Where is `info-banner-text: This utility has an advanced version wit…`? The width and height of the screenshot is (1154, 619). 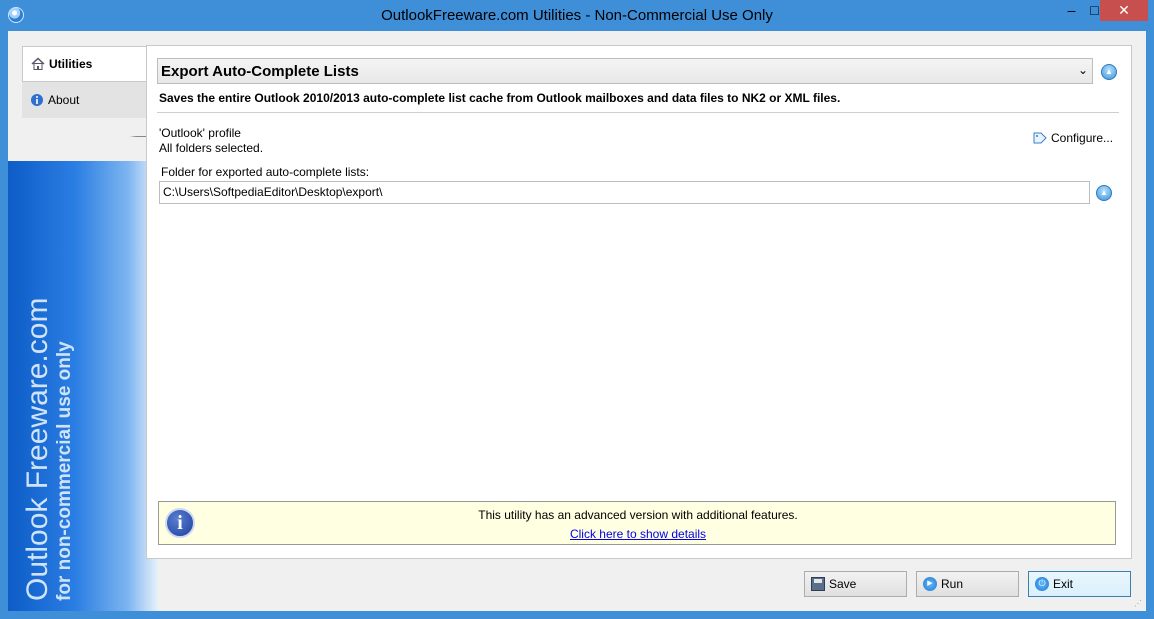 info-banner-text: This utility has an advanced version wit… is located at coordinates (638, 515).